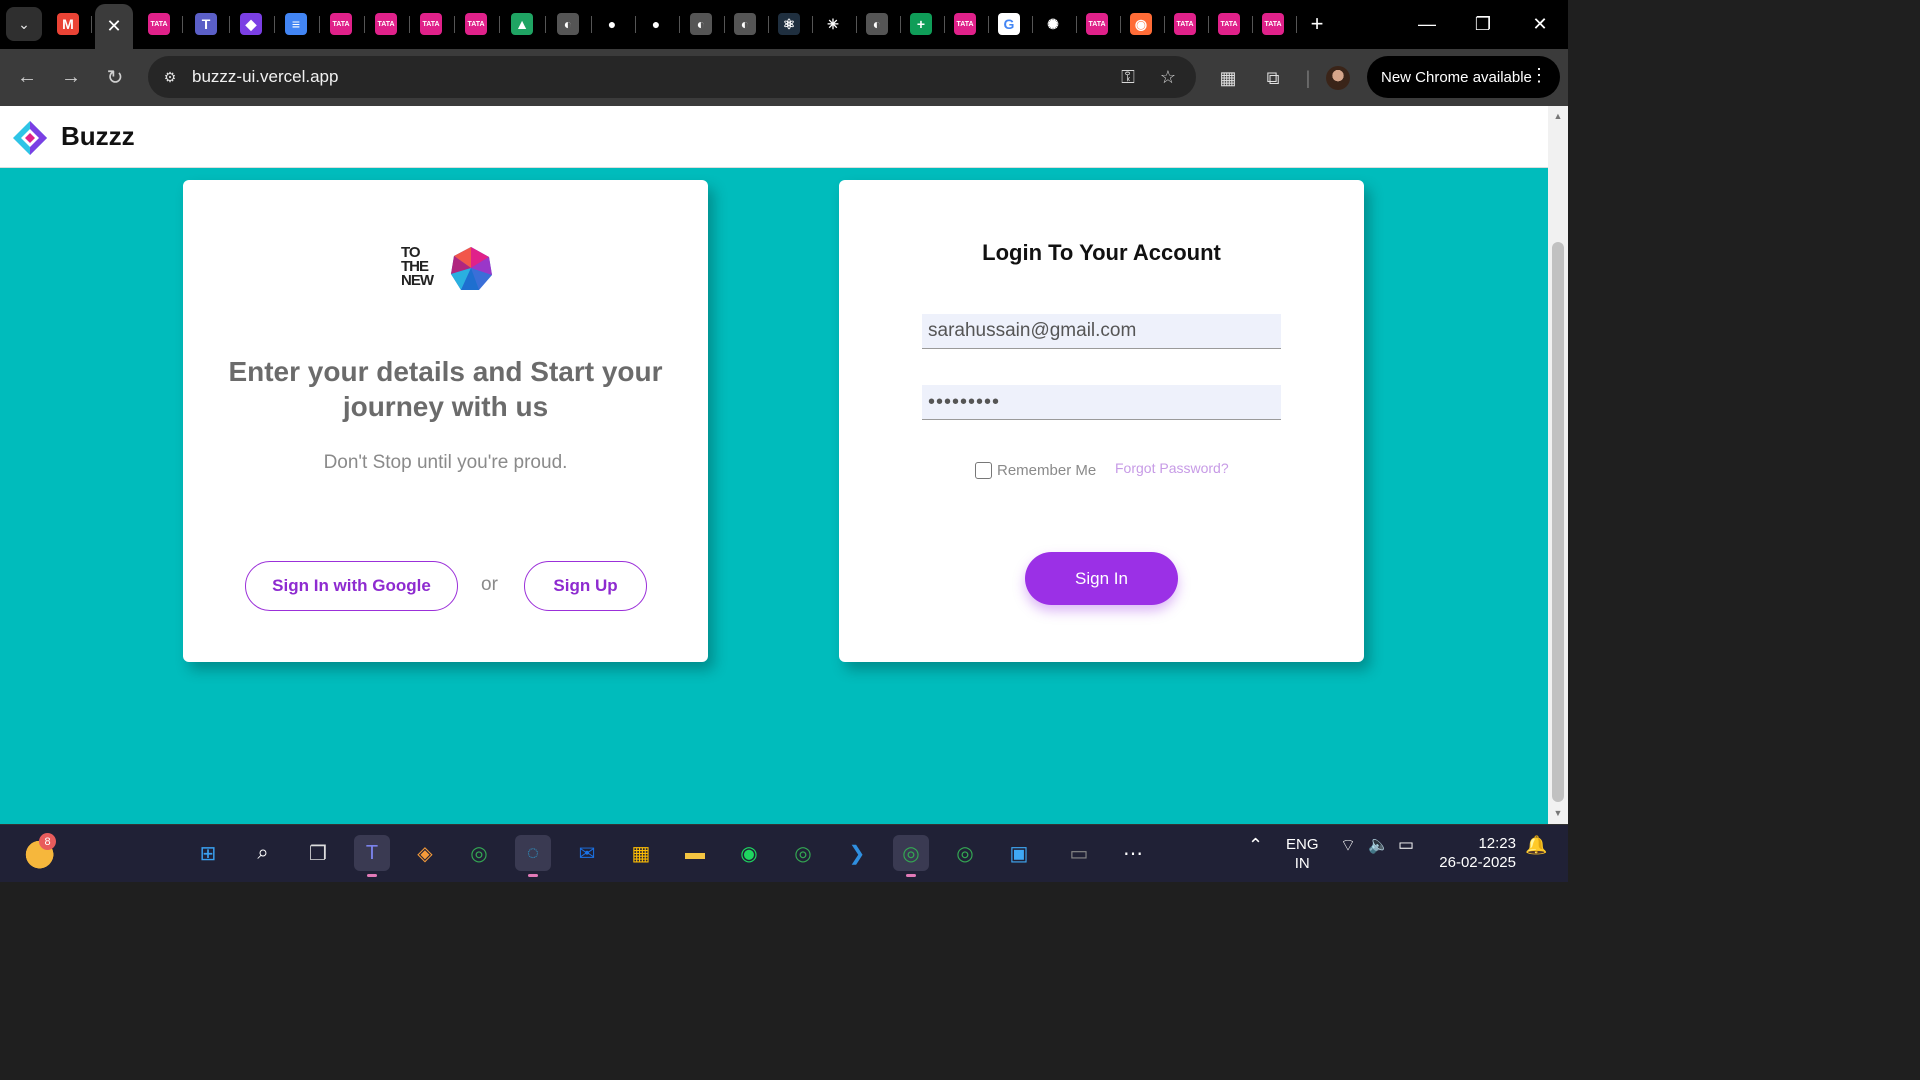 This screenshot has height=1080, width=1920. I want to click on scroll-thumb, so click(1558, 522).